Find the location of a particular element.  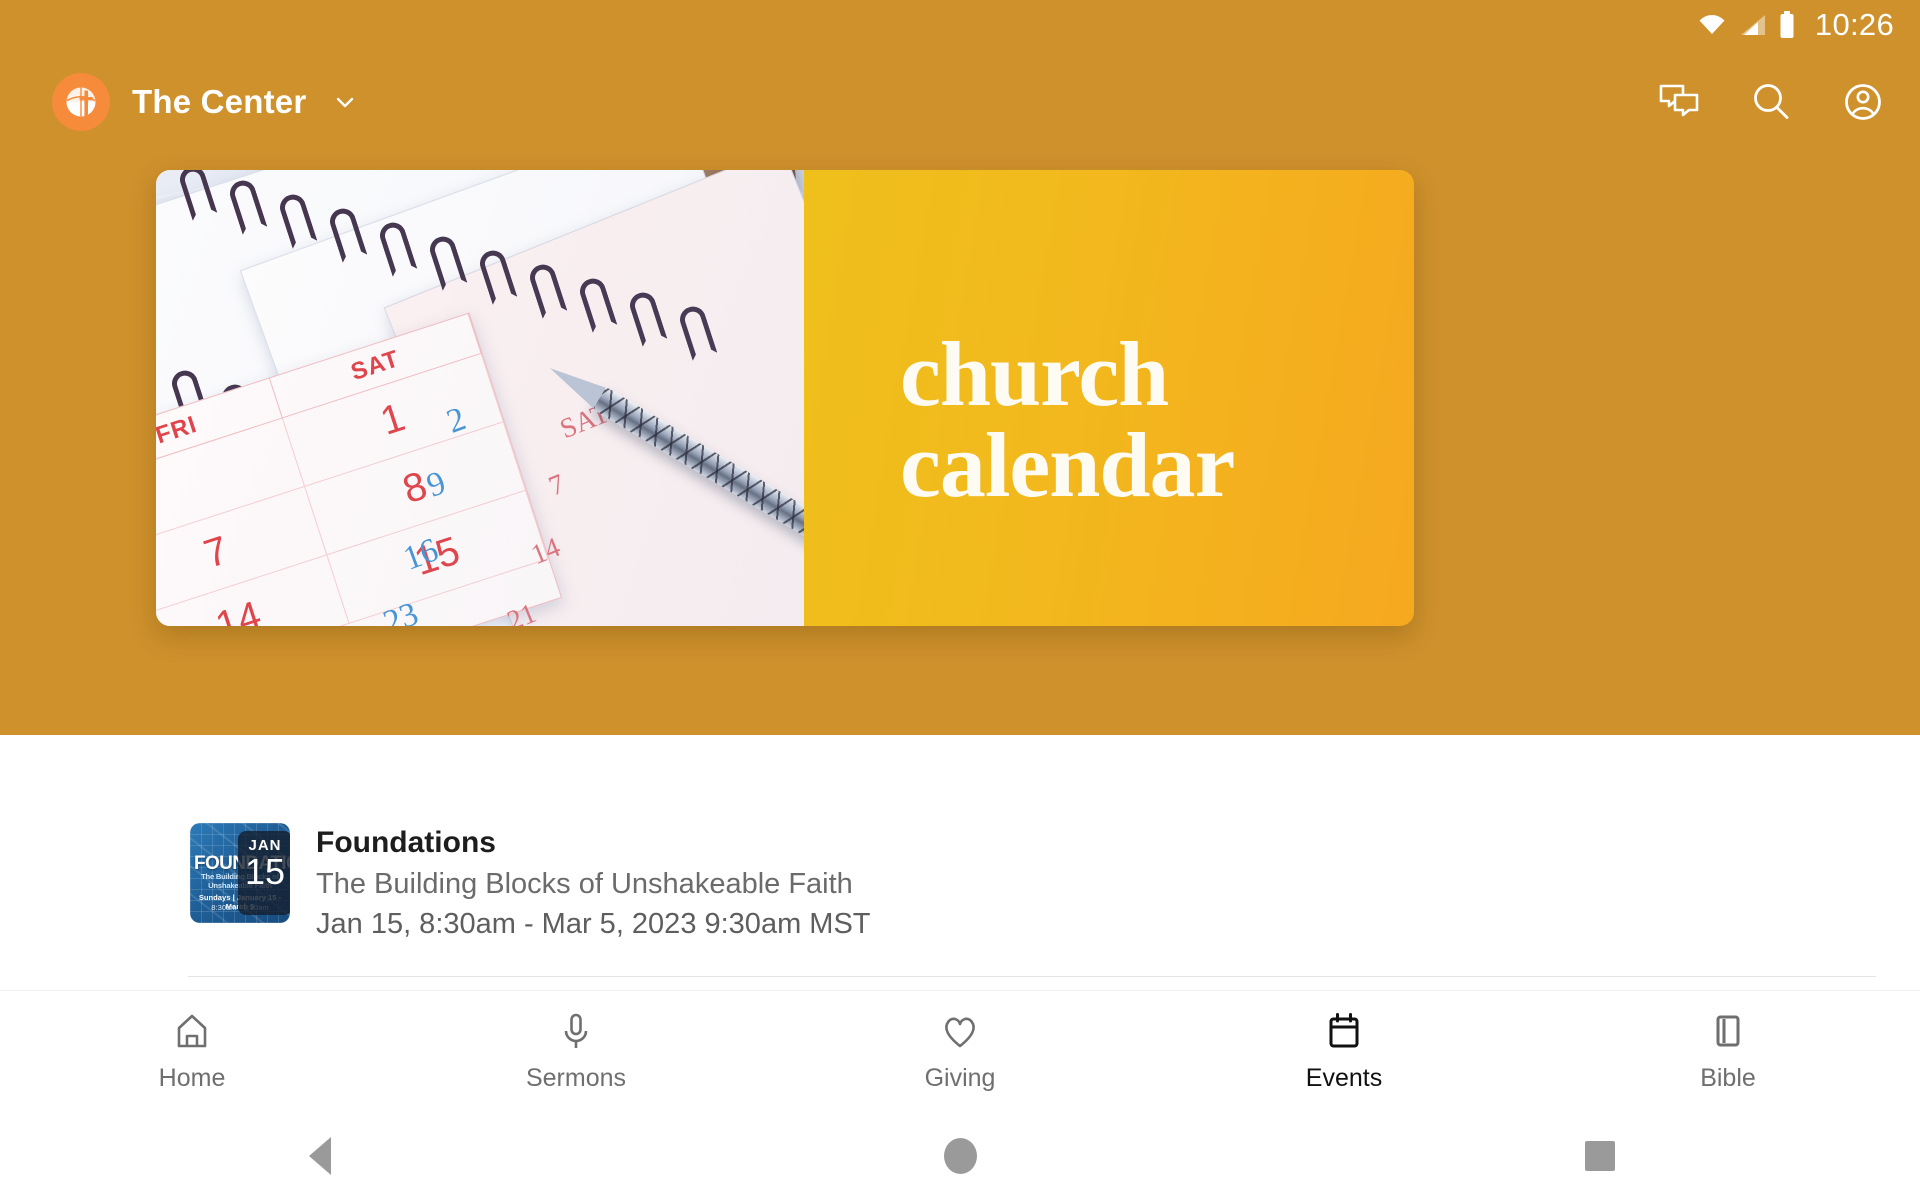

app-bar-actions is located at coordinates (1771, 102).